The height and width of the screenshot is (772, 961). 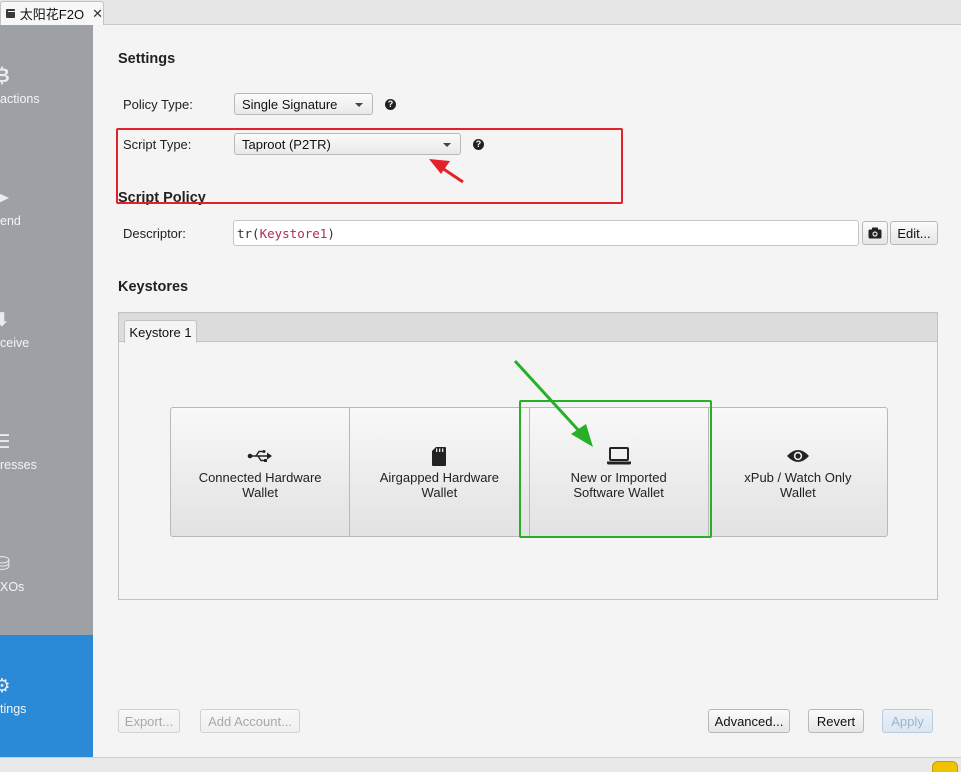 What do you see at coordinates (15, 343) in the screenshot?
I see `sidebar-item-label: ceive` at bounding box center [15, 343].